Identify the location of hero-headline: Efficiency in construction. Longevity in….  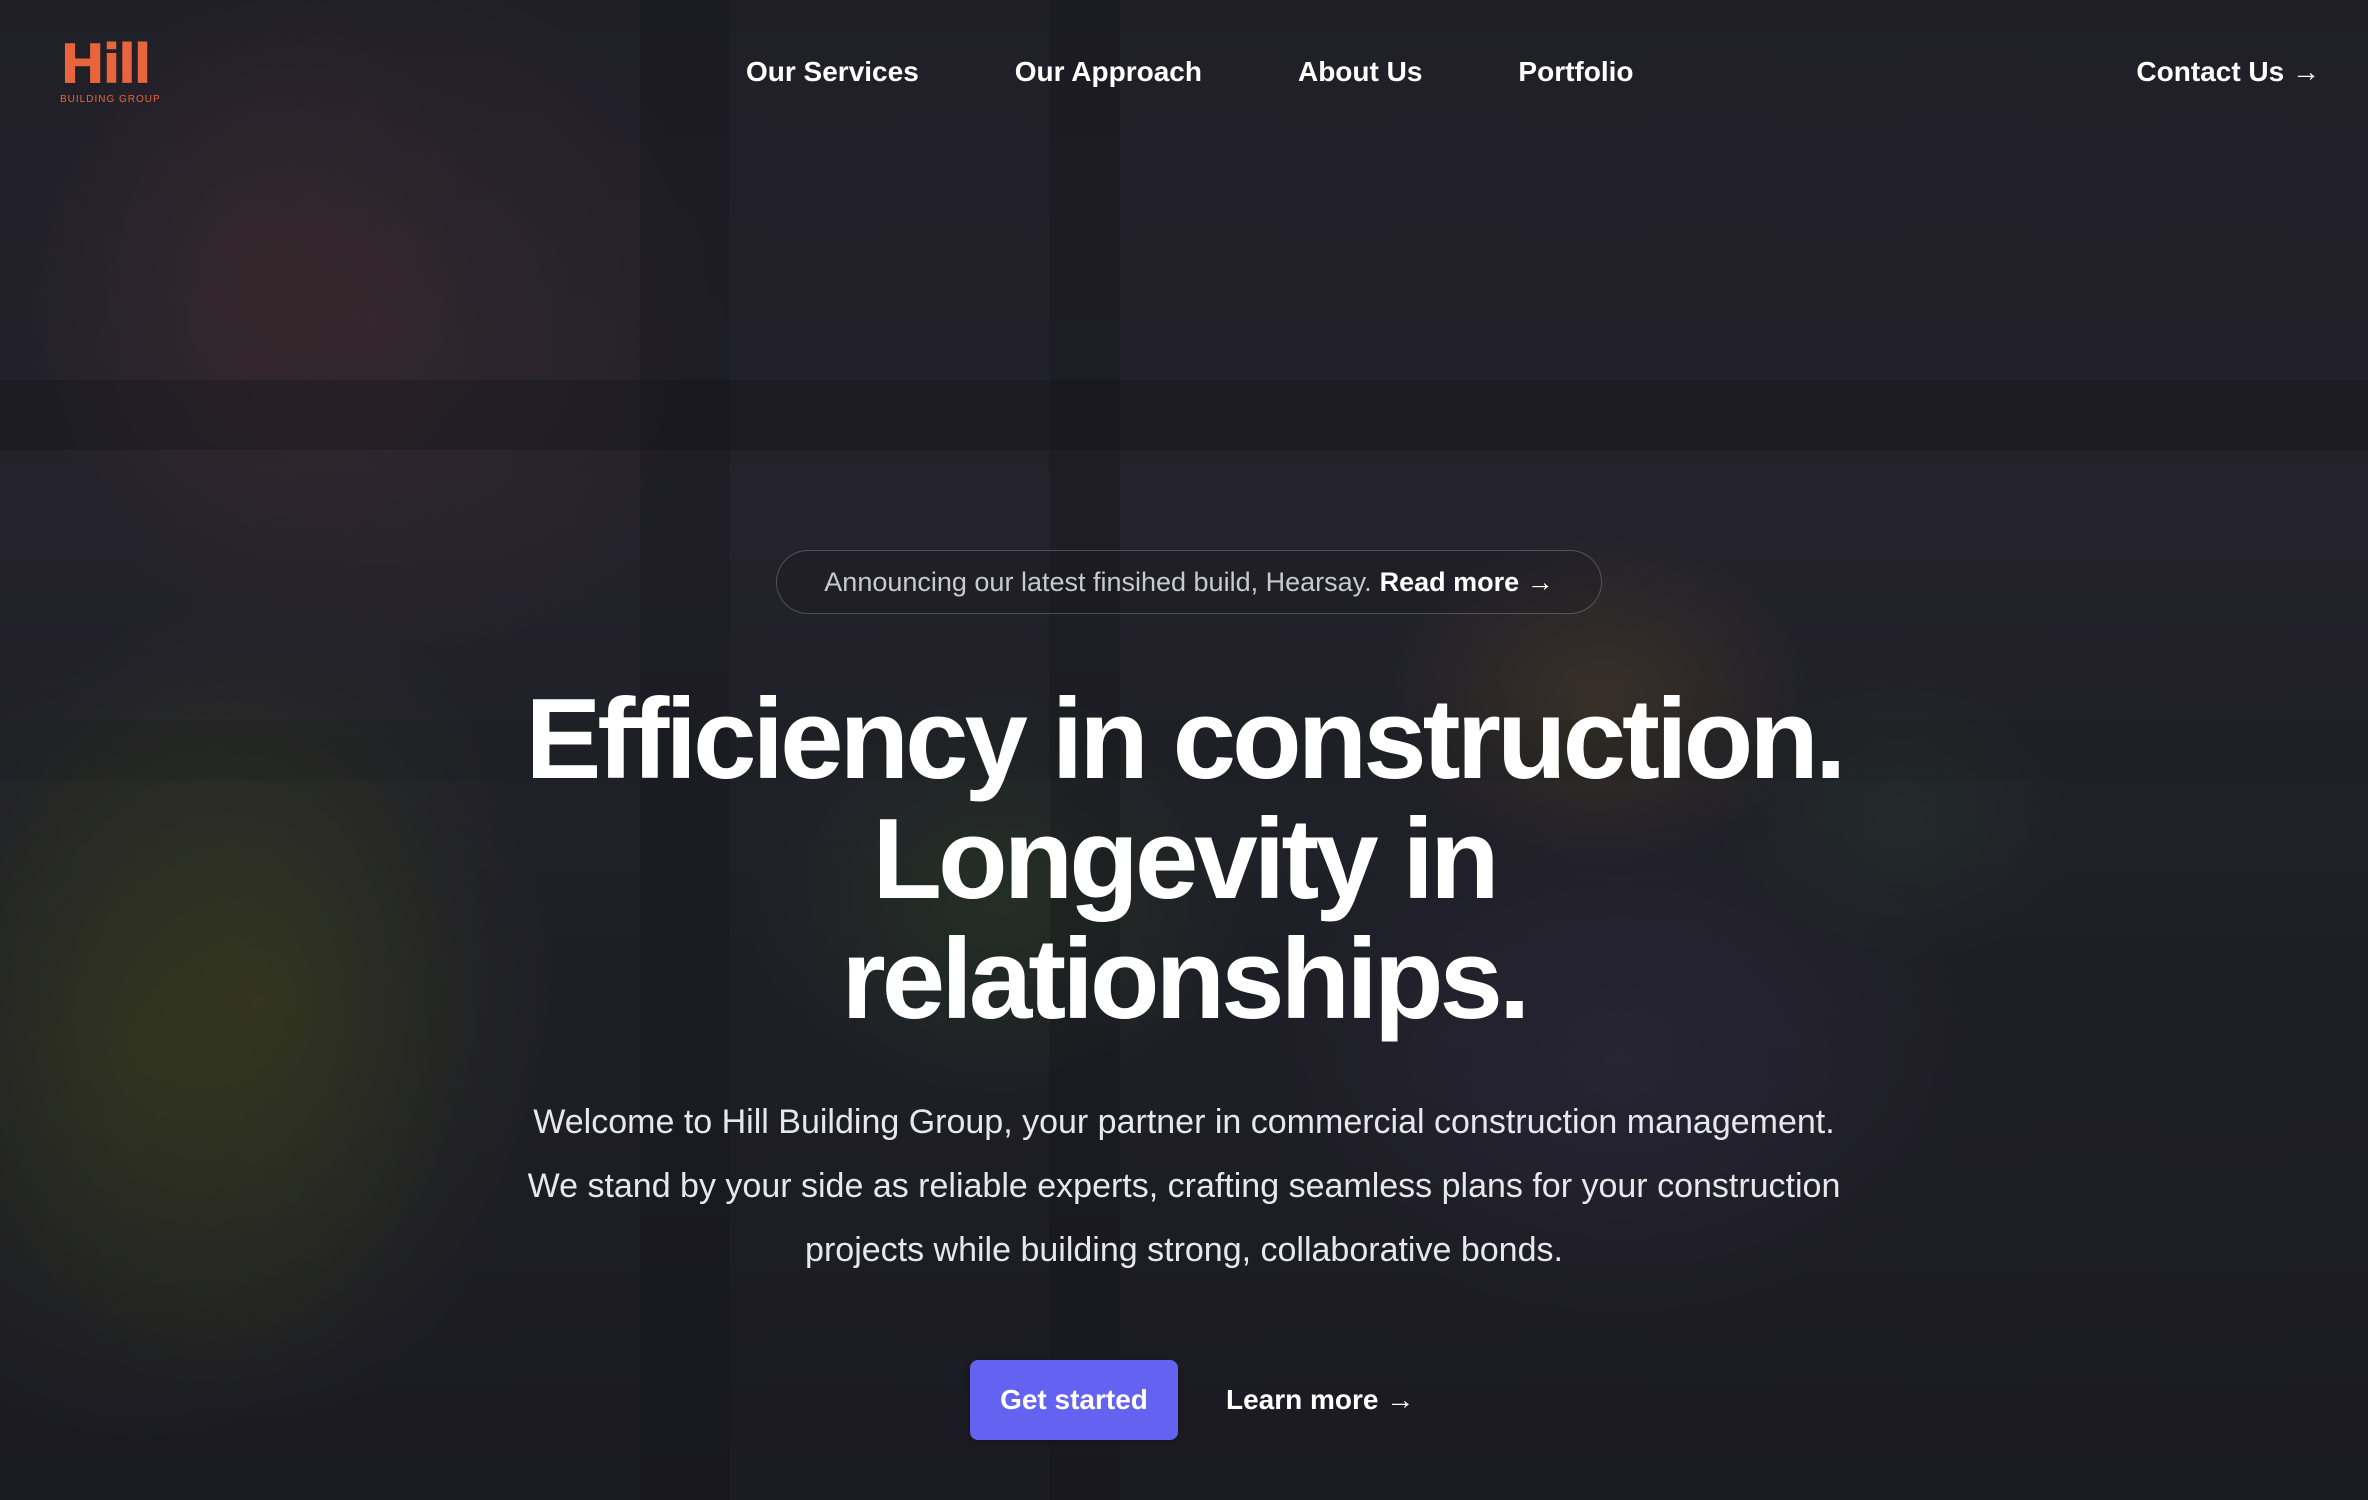
(1184, 860).